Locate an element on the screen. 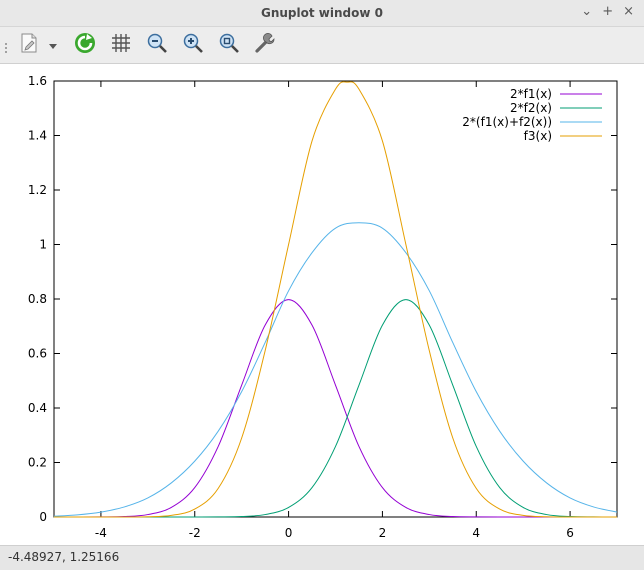 This screenshot has width=644, height=570. zoom-in-icon is located at coordinates (193, 45).